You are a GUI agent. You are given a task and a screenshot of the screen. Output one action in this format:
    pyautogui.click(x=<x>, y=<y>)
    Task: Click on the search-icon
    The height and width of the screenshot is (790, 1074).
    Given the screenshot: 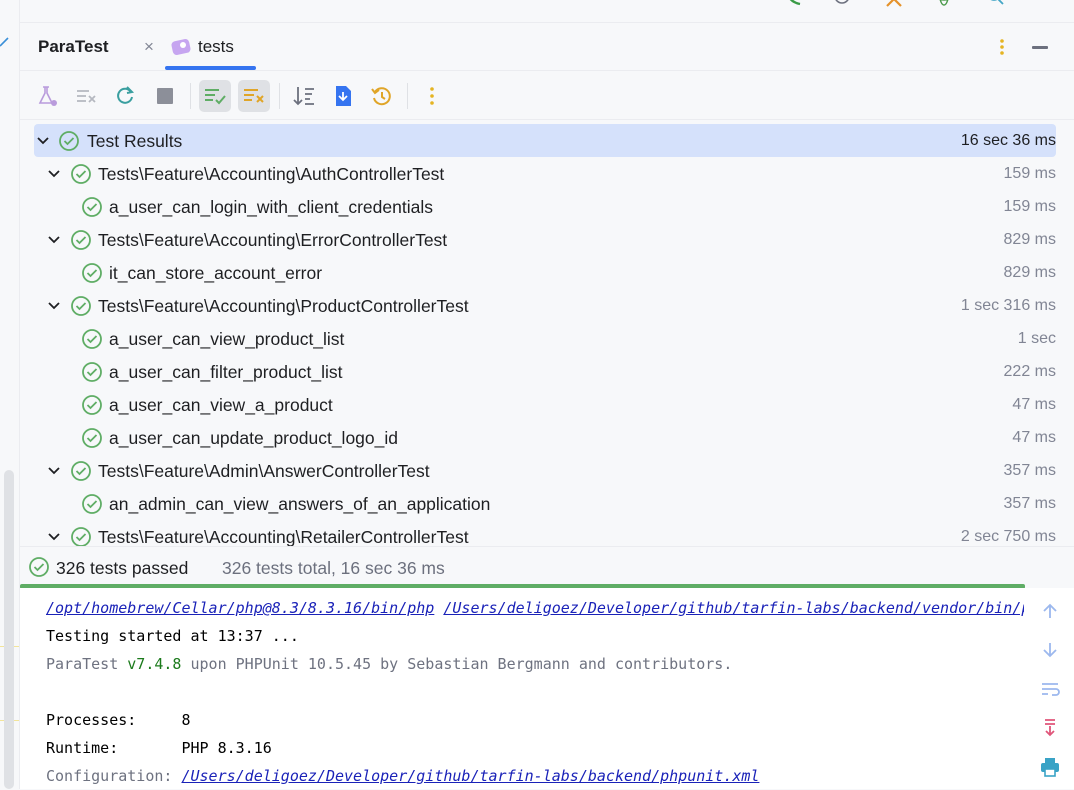 What is the action you would take?
    pyautogui.click(x=996, y=4)
    